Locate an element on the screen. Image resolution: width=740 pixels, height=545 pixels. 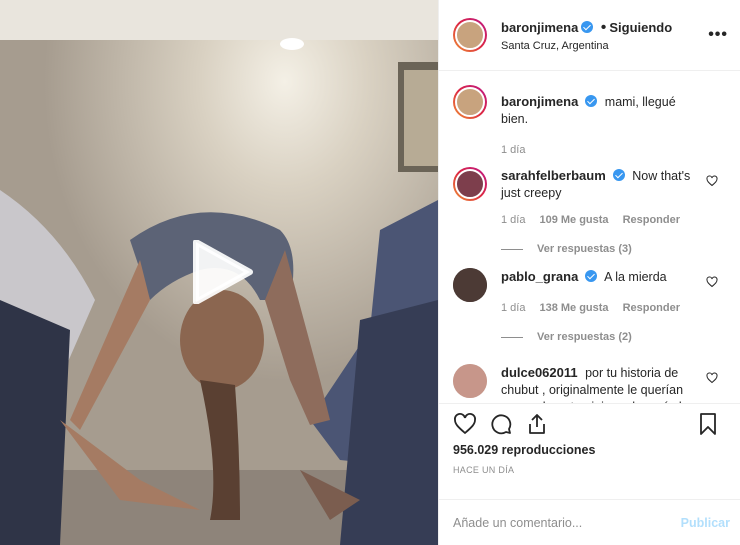
publish-button: Publicar is located at coordinates (705, 523).